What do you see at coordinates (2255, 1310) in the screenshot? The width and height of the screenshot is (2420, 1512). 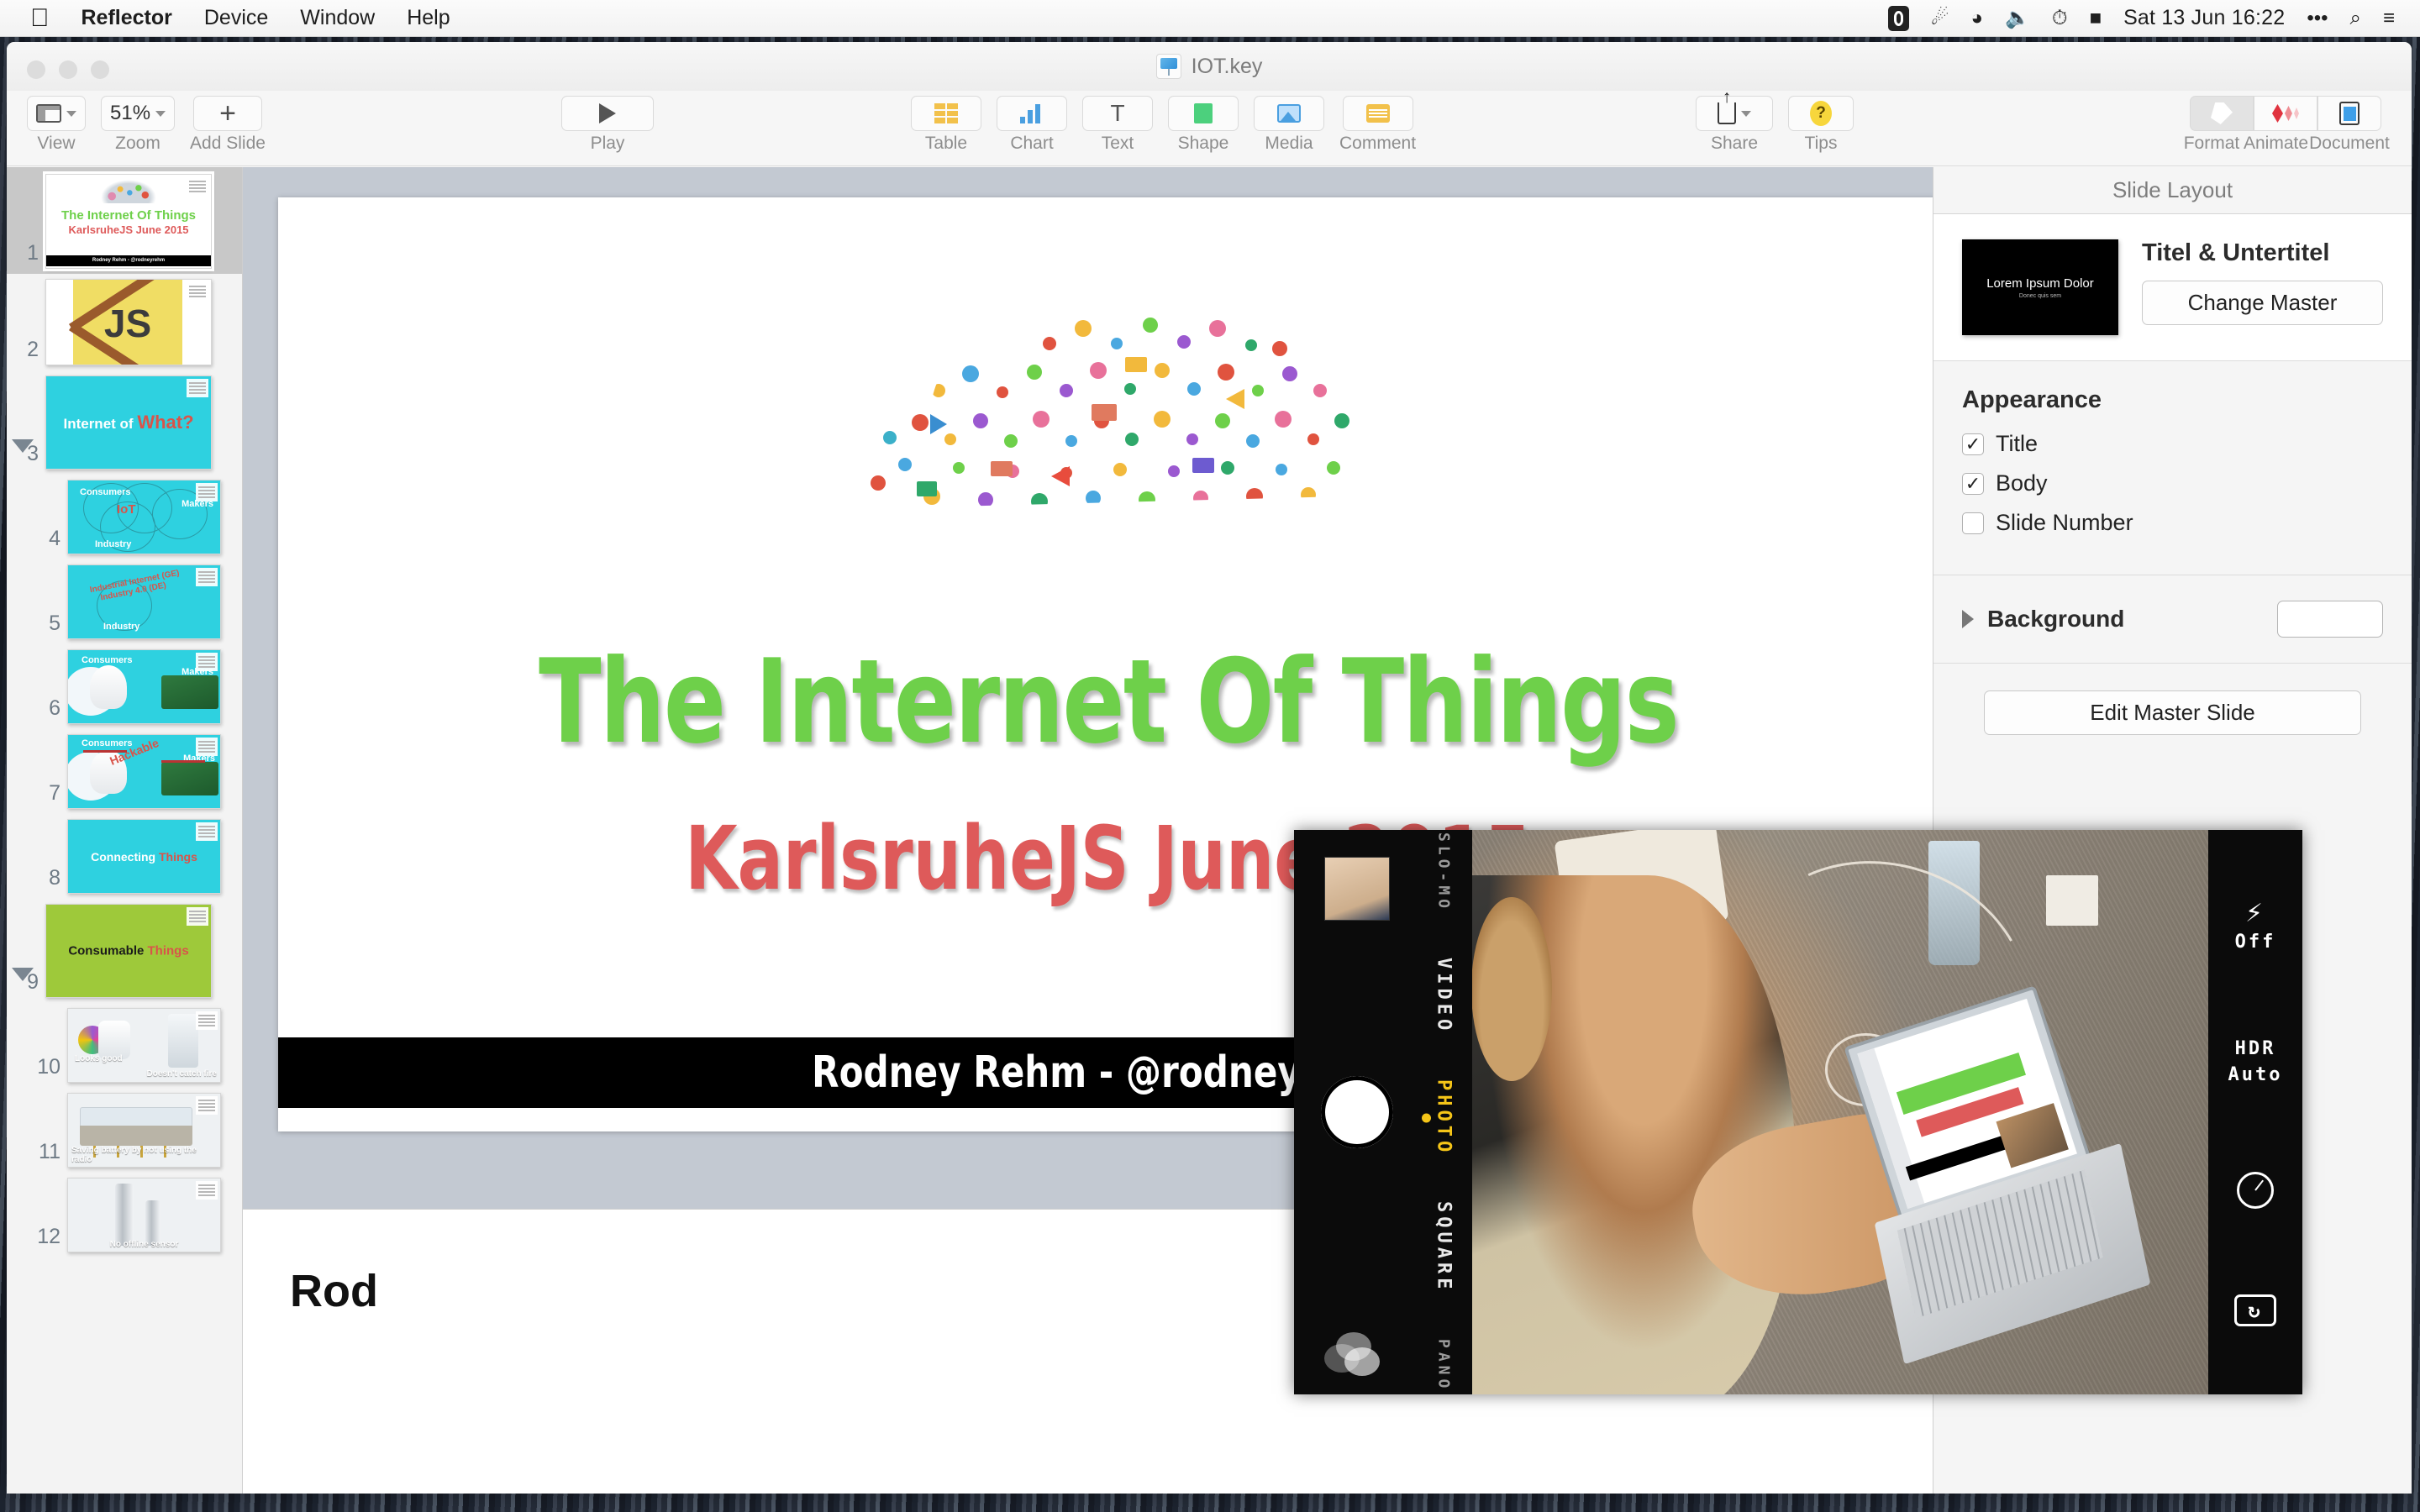 I see `camera-flip-control: ↻` at bounding box center [2255, 1310].